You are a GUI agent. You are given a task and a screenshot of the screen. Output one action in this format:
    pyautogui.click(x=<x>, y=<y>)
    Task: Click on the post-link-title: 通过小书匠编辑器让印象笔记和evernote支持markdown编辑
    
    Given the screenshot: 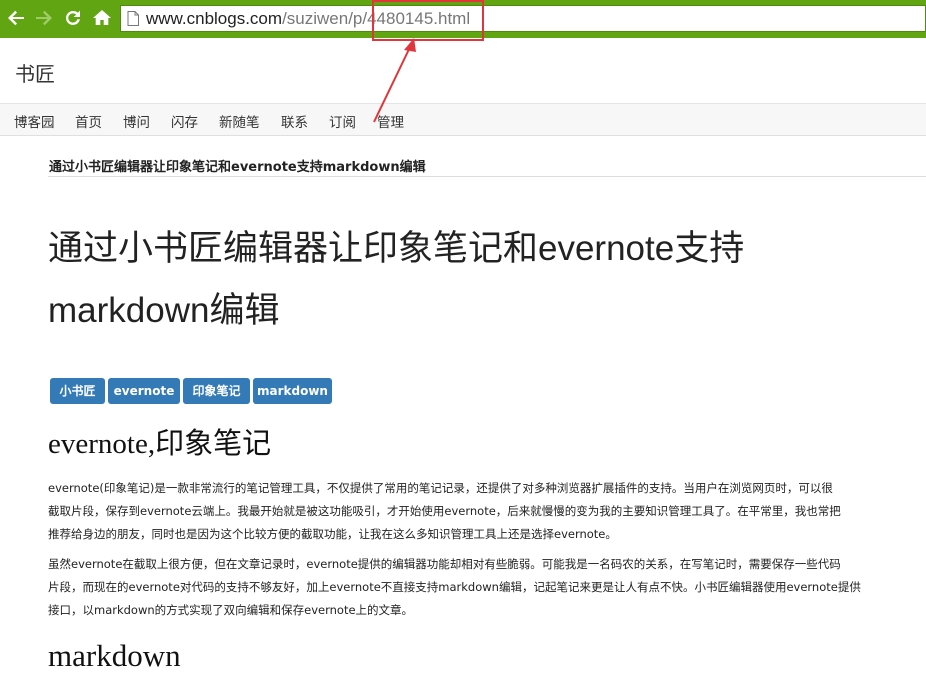 What is the action you would take?
    pyautogui.click(x=237, y=165)
    